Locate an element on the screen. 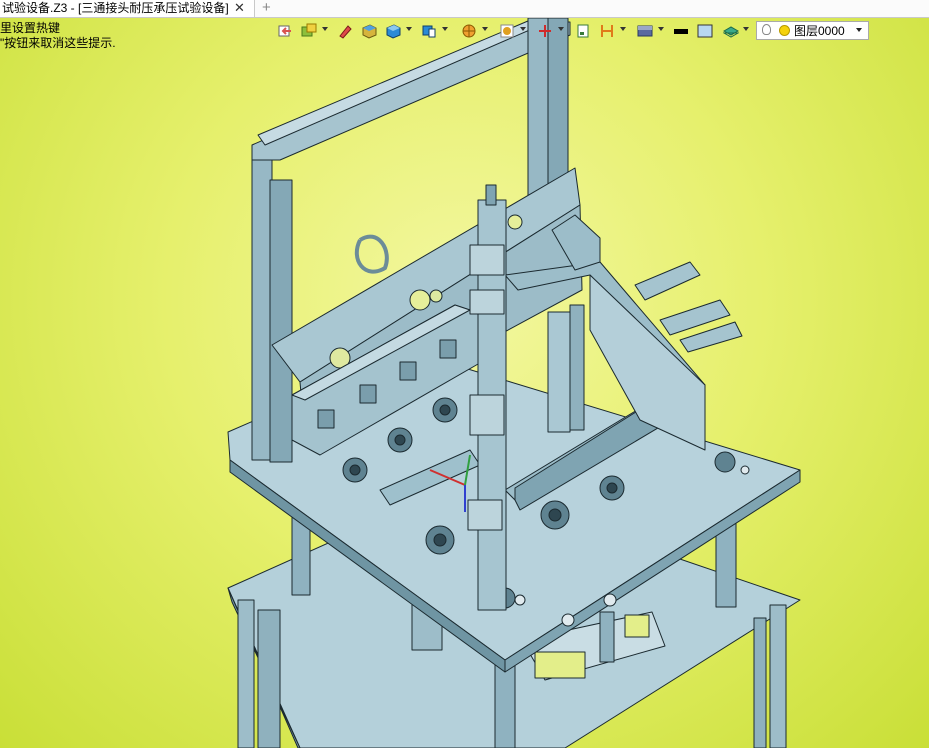  face-color-icon is located at coordinates (705, 31).